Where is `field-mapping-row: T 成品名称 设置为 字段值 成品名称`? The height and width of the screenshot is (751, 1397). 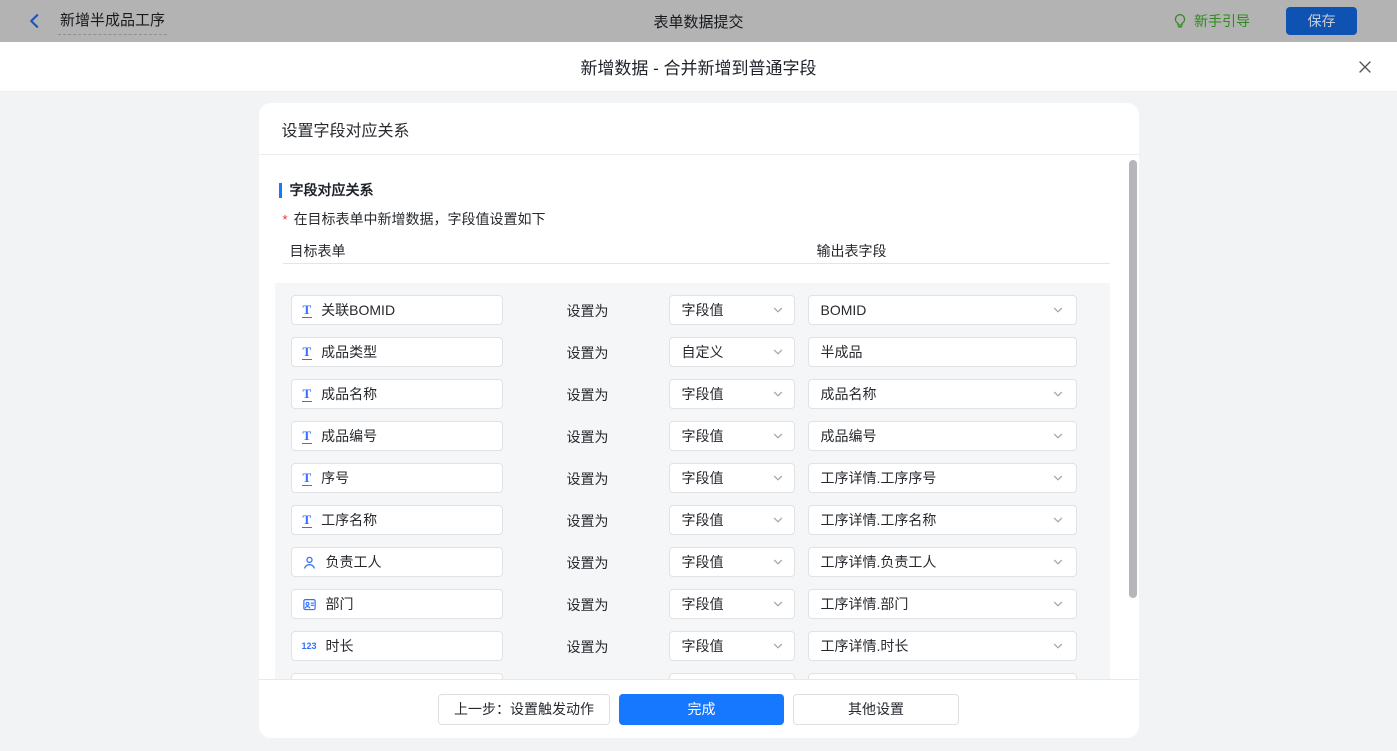
field-mapping-row: T 成品名称 设置为 字段值 成品名称 is located at coordinates (692, 394).